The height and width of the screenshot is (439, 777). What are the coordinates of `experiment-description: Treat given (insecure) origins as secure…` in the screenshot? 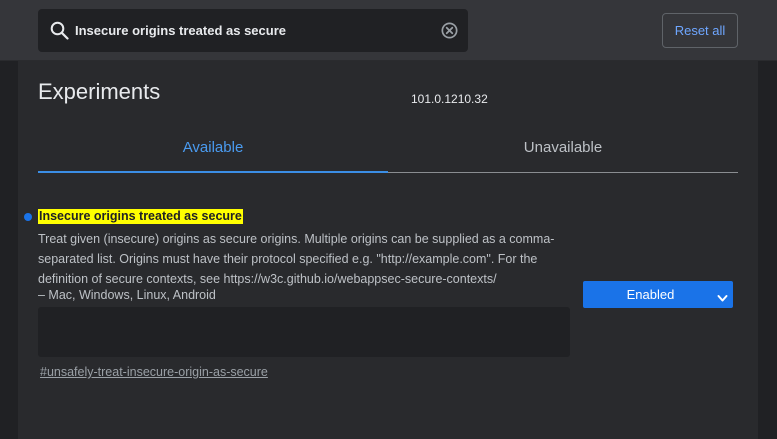 It's located at (296, 259).